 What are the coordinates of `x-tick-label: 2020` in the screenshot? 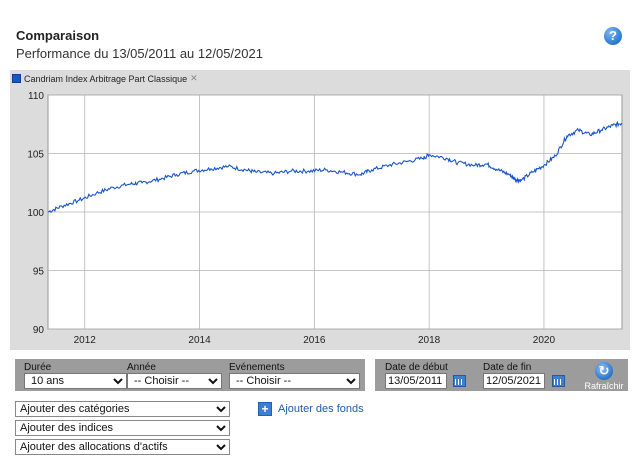 It's located at (544, 340).